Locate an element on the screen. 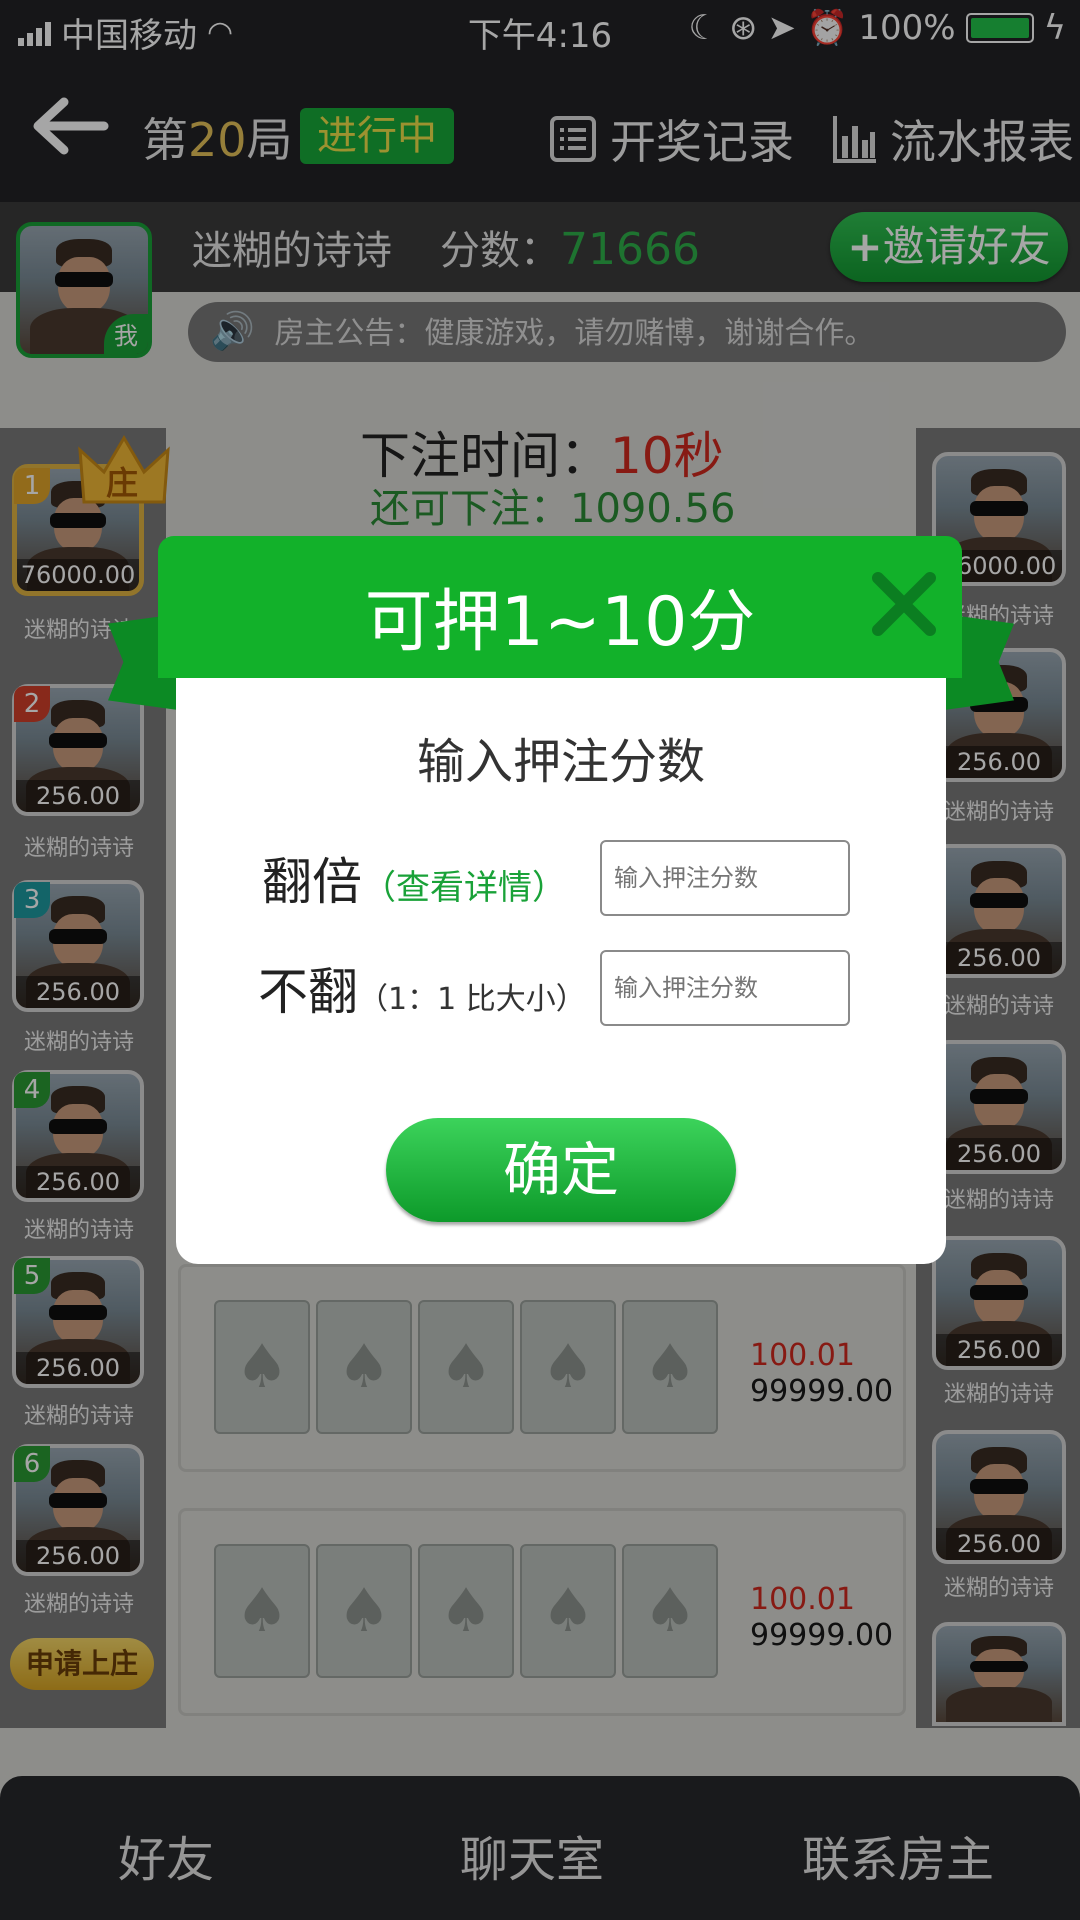 This screenshot has height=1920, width=1080. dialog-subtitle: 输入押注分数 is located at coordinates (560, 762).